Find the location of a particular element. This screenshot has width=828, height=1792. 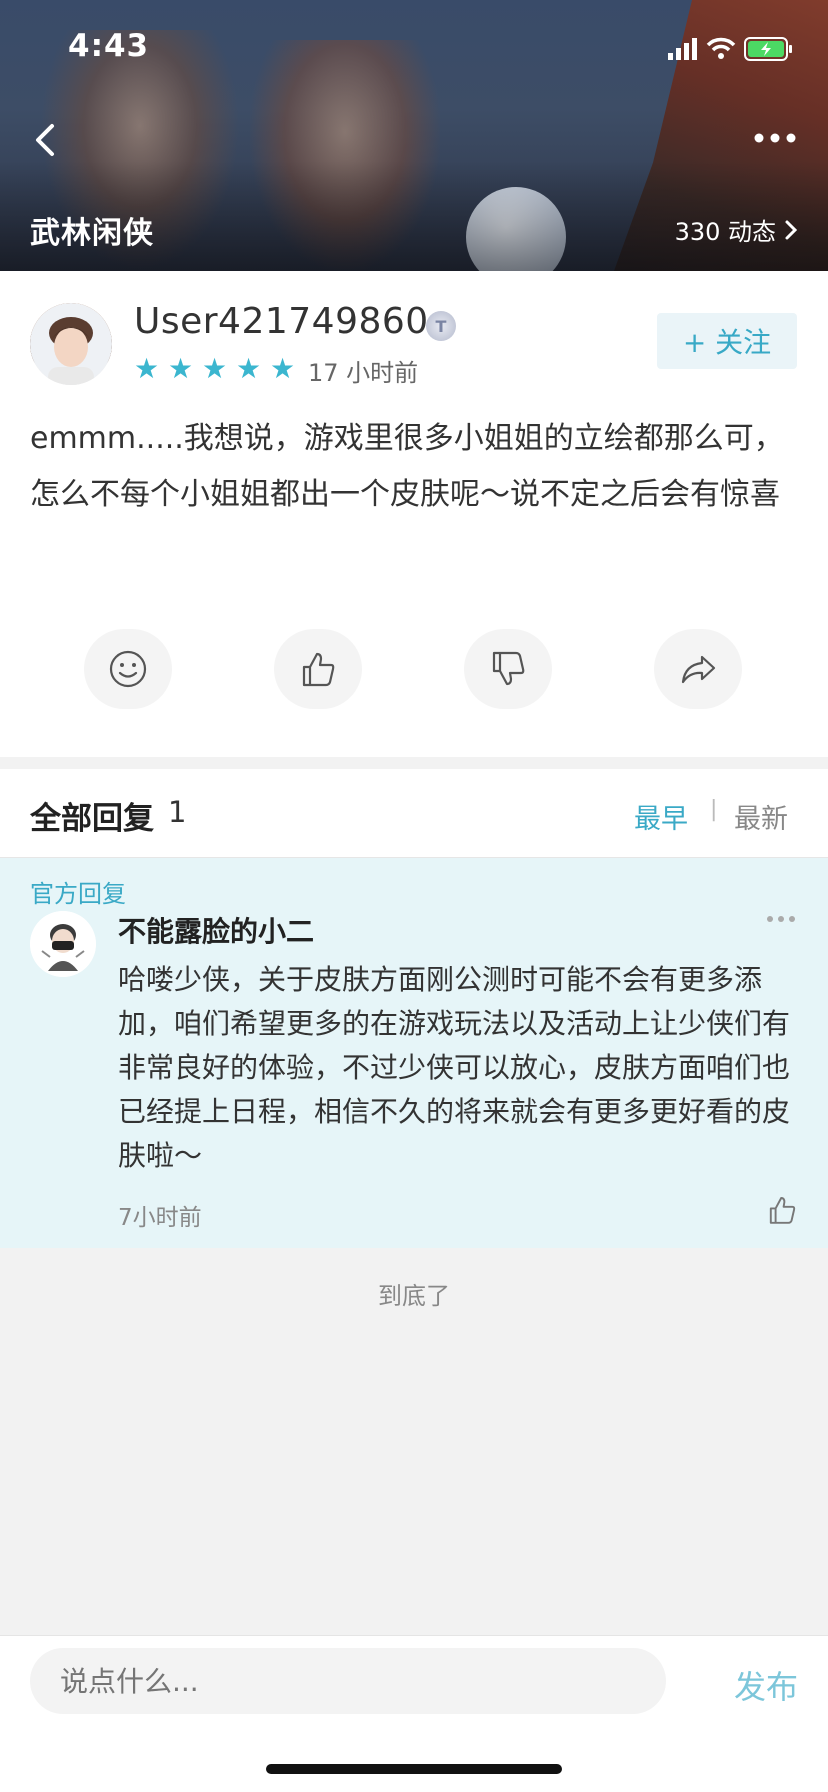

rating-stars: ★ ★ ★ ★ ★ is located at coordinates (216, 369).